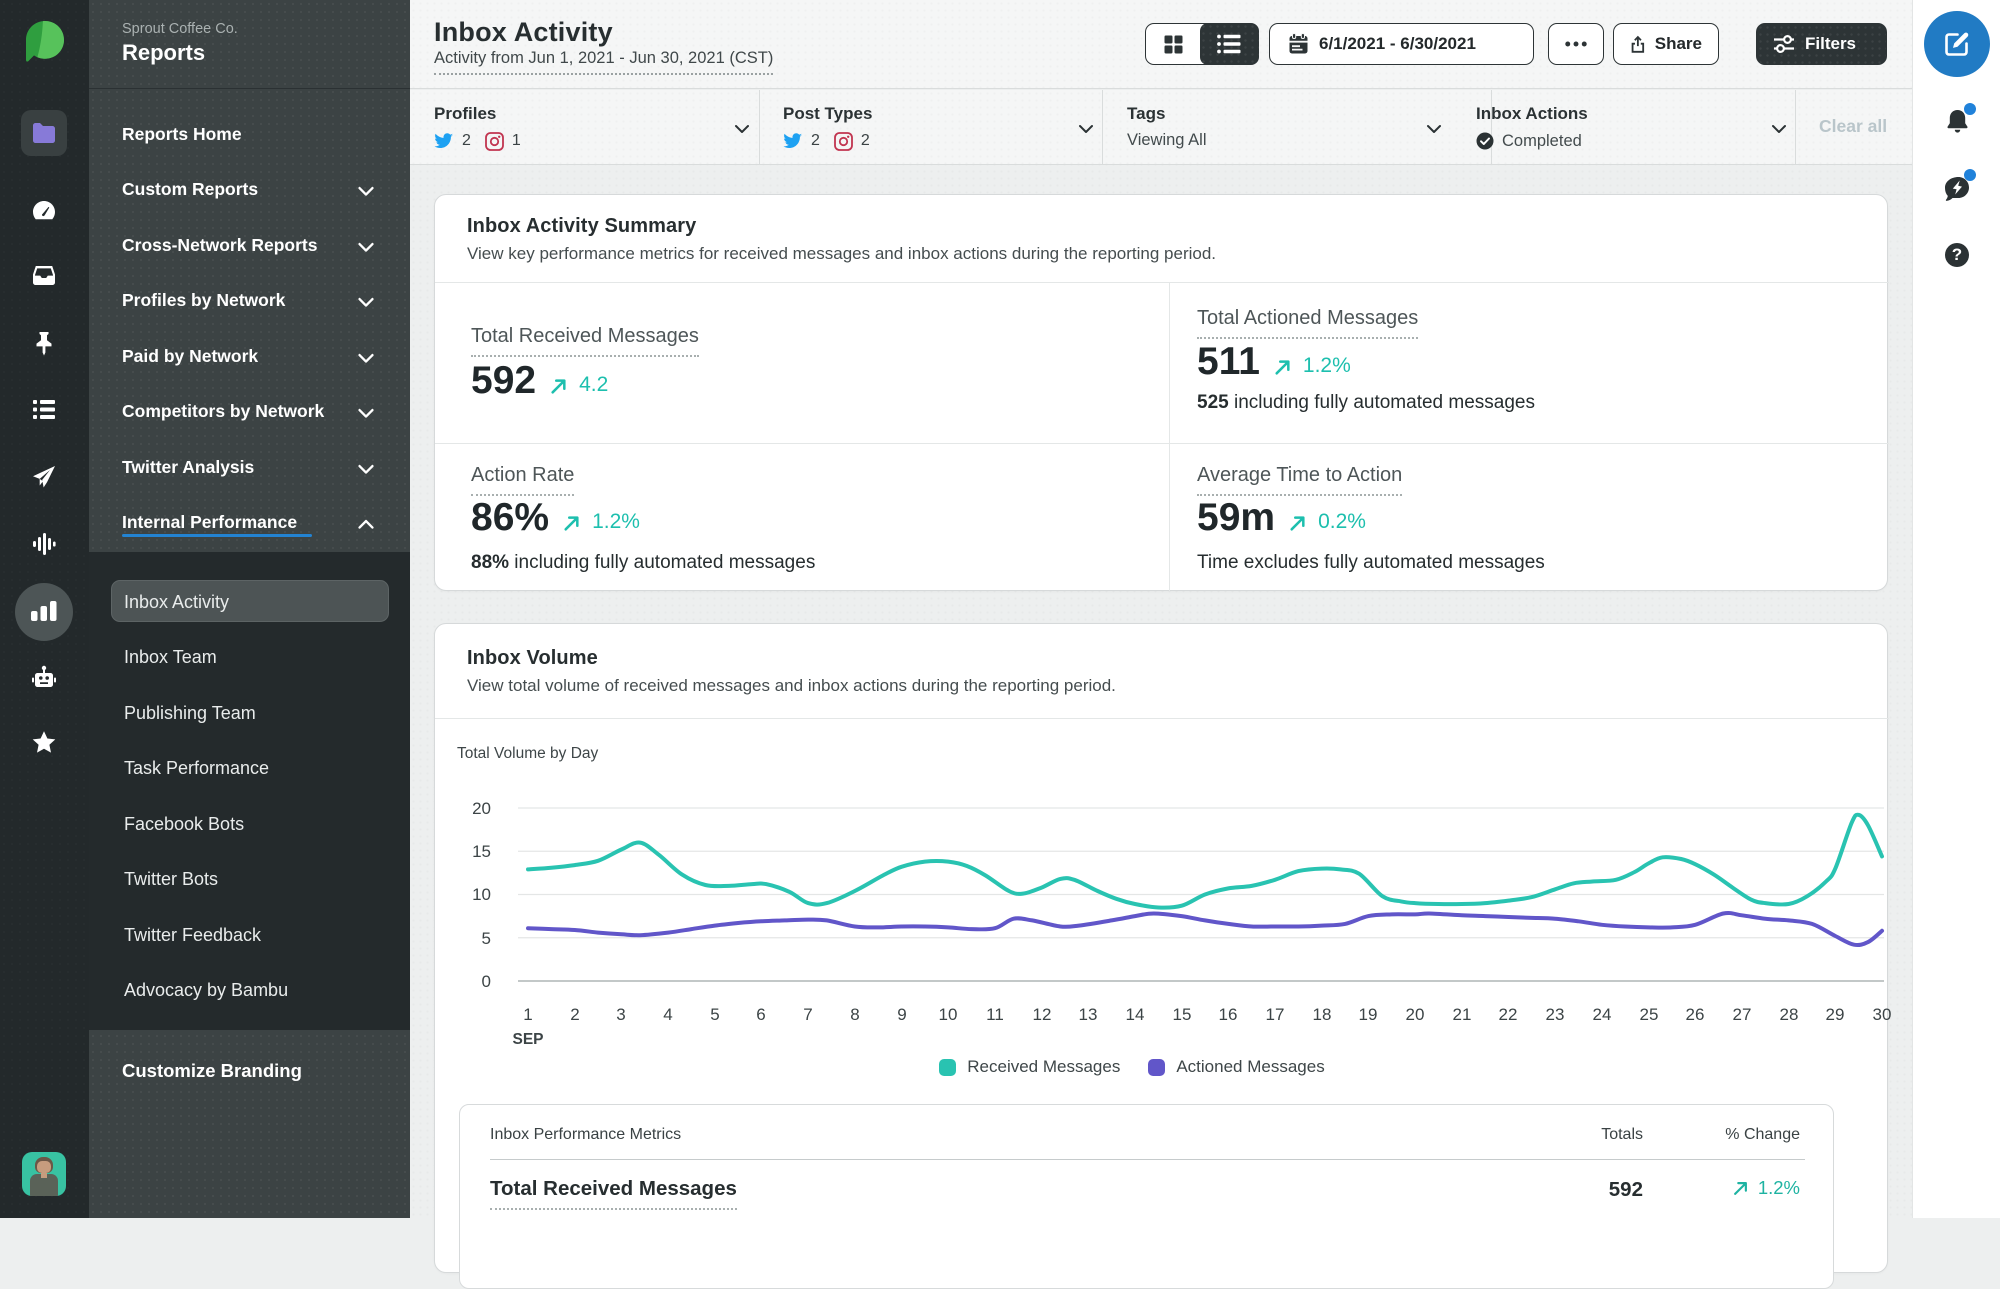 The image size is (2000, 1289). Describe the element at coordinates (760, 1014) in the screenshot. I see `svg-text: 6` at that location.